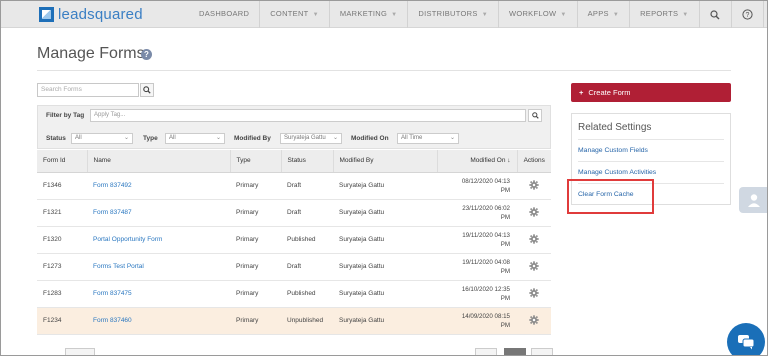 This screenshot has width=768, height=356. I want to click on create-form-label: Create Form, so click(609, 92).